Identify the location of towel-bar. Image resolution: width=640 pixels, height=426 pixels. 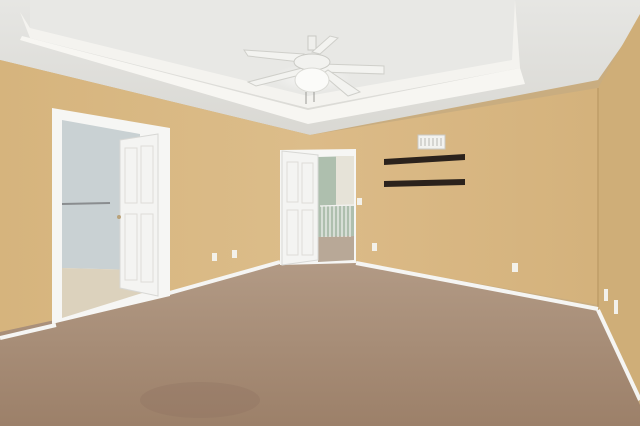
(86, 203).